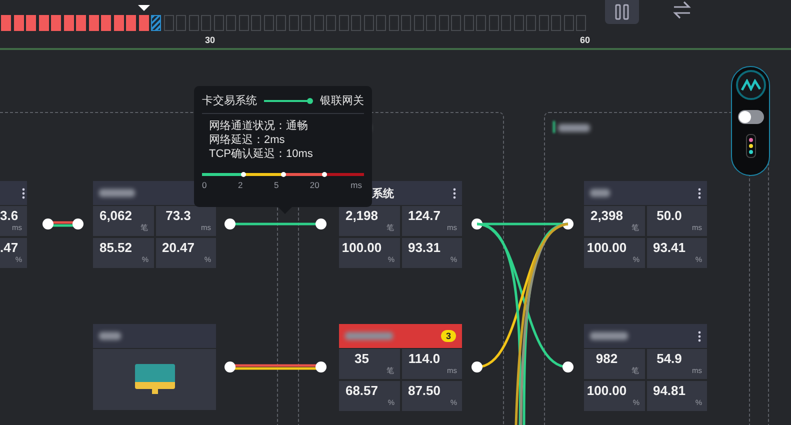 The width and height of the screenshot is (791, 425). Describe the element at coordinates (204, 185) in the screenshot. I see `scale-tick: 0` at that location.